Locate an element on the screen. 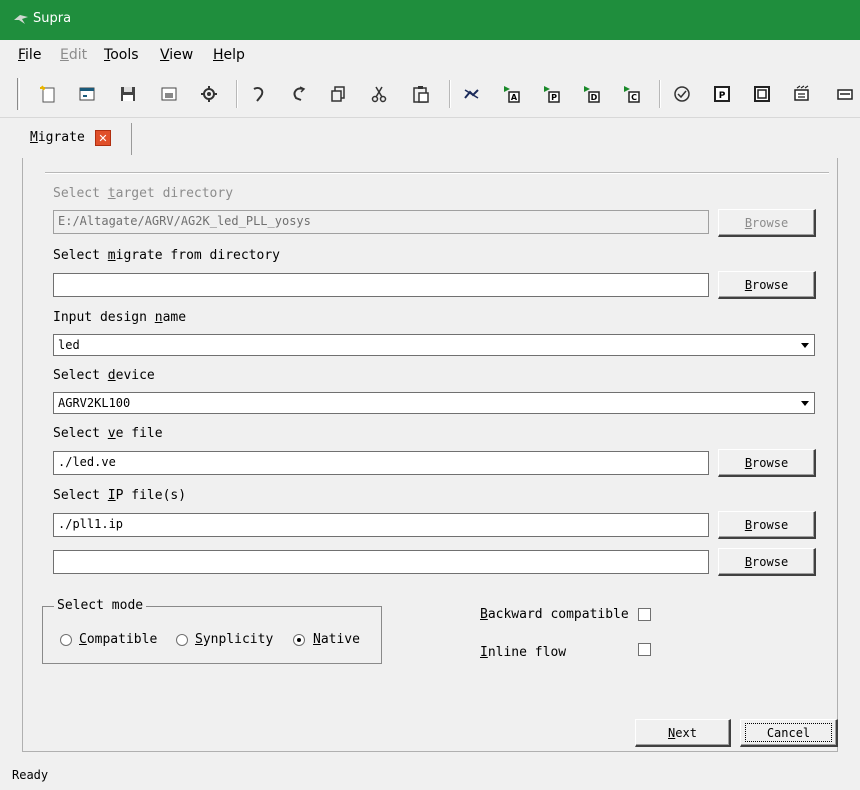 This screenshot has height=790, width=860. copy-icon is located at coordinates (338, 94).